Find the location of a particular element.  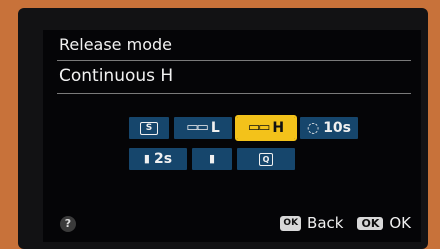

option-continuous-high: ▭▭ H is located at coordinates (266, 128).